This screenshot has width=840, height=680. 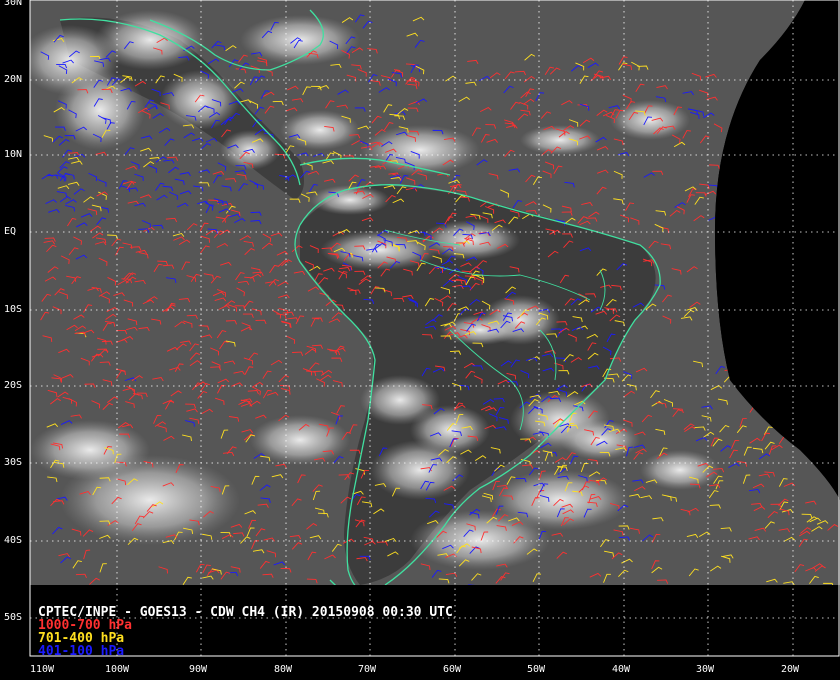 I want to click on latitude-label: 10S, so click(x=13, y=309).